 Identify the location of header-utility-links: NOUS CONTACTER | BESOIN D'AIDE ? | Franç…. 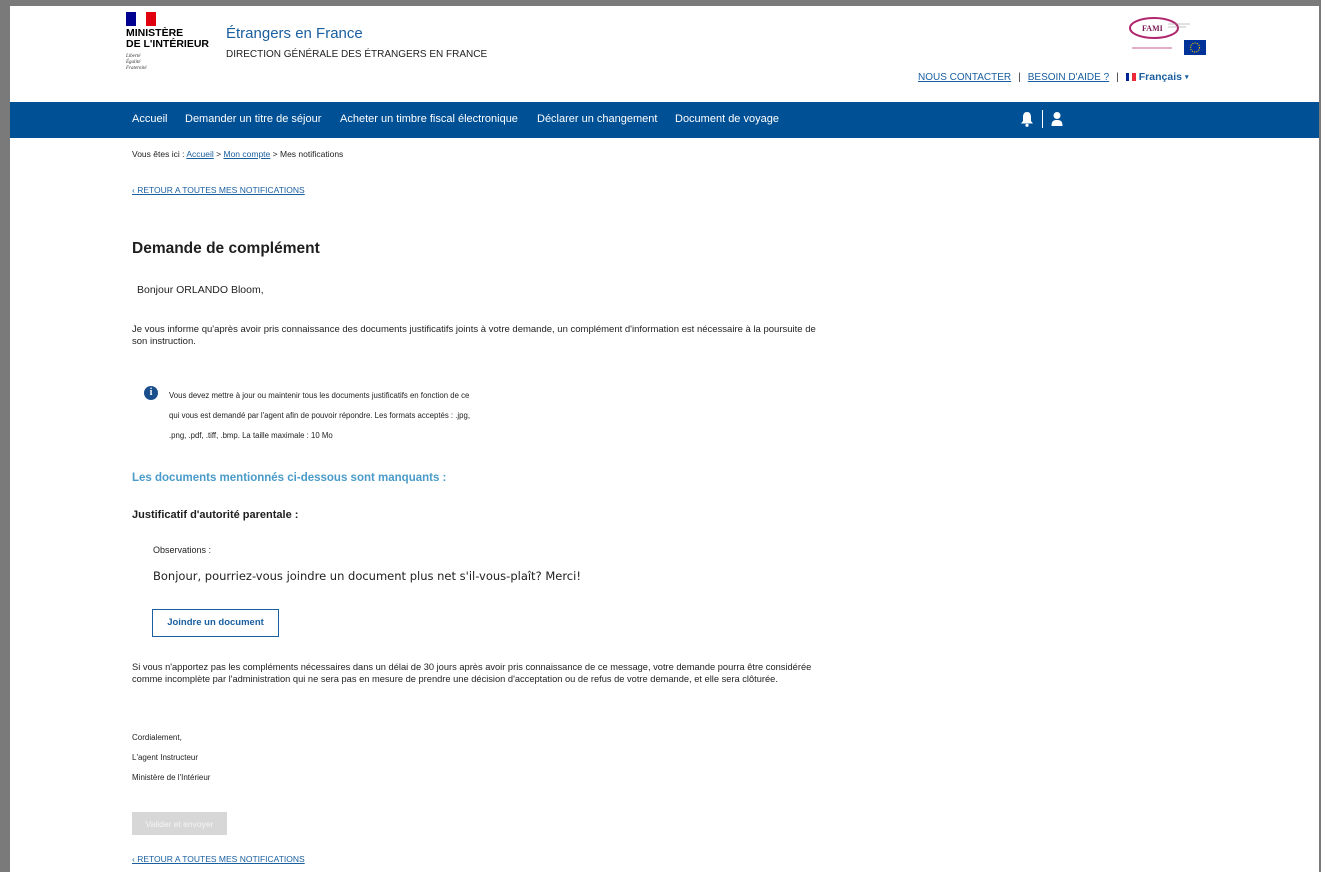
(1053, 77).